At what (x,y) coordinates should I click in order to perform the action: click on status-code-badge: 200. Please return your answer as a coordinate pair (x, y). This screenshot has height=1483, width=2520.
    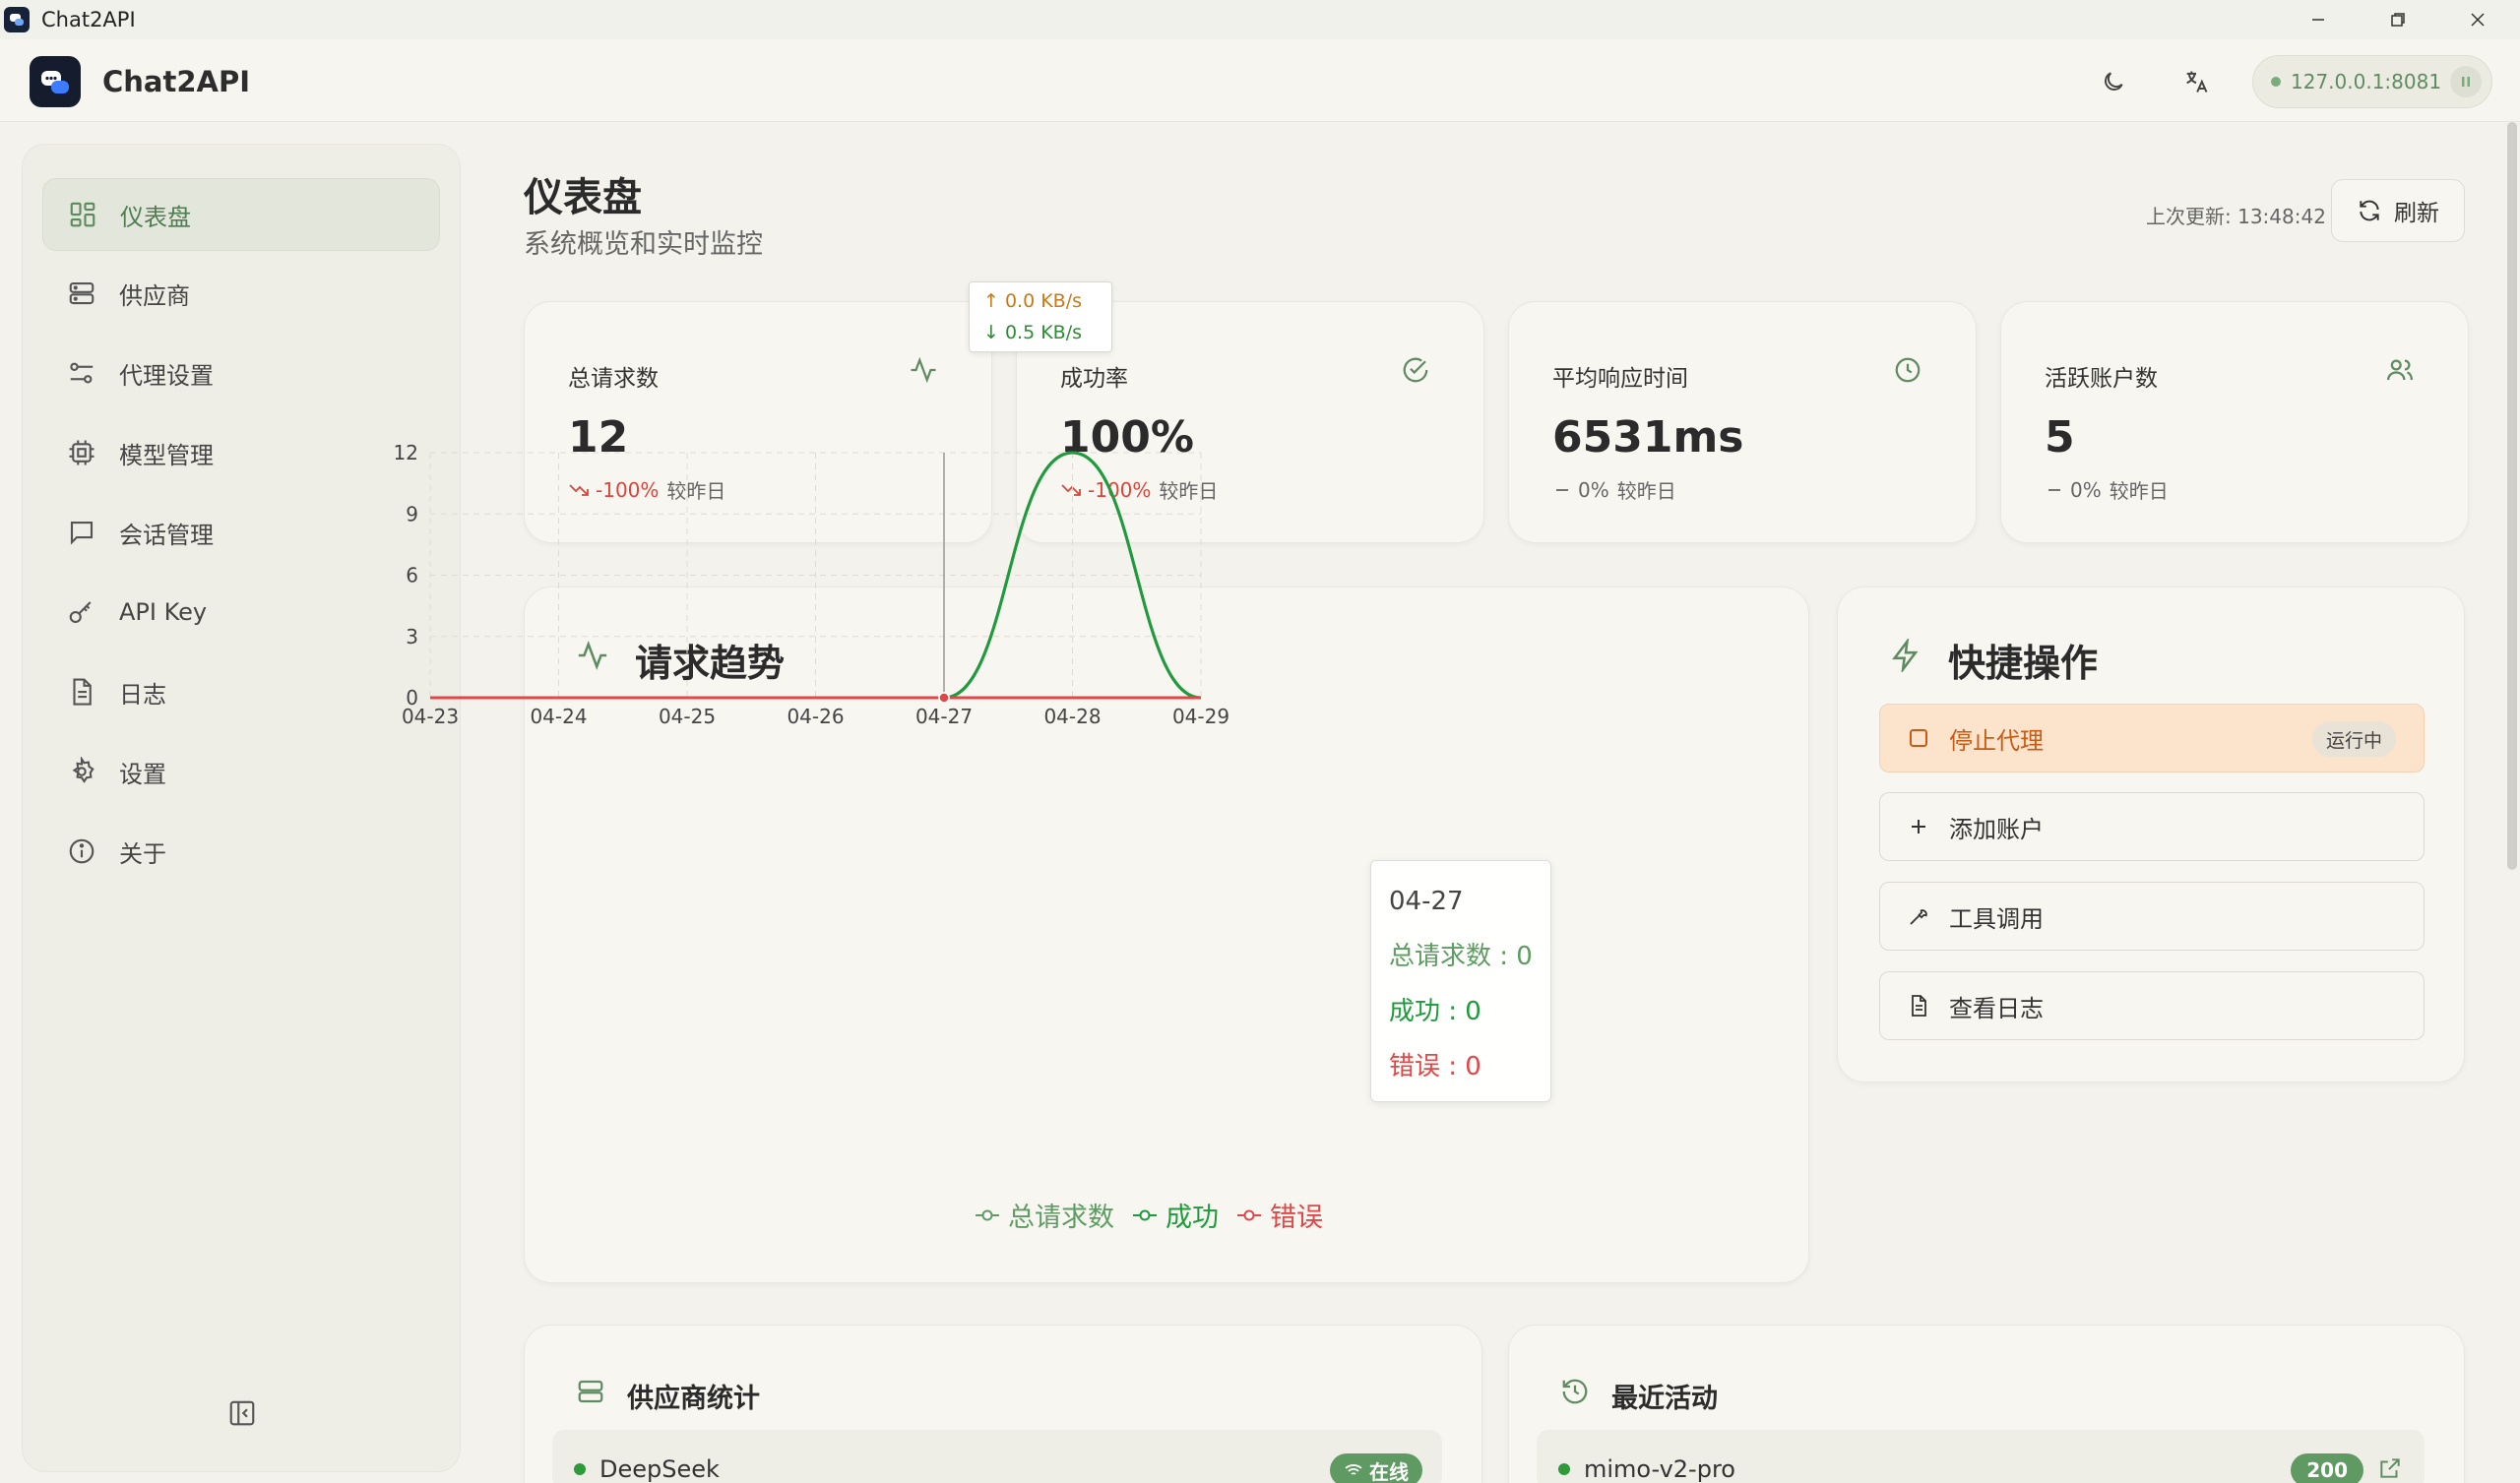
    Looking at the image, I should click on (2327, 1468).